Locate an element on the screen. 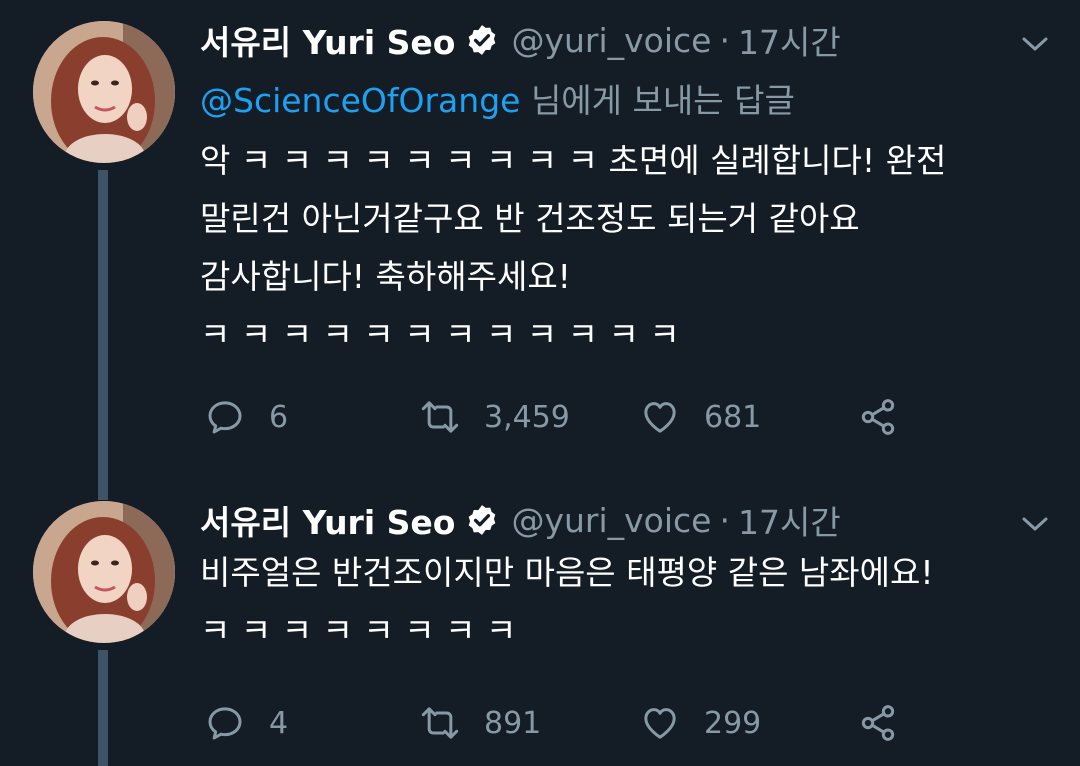  reply-count: 6 is located at coordinates (279, 417).